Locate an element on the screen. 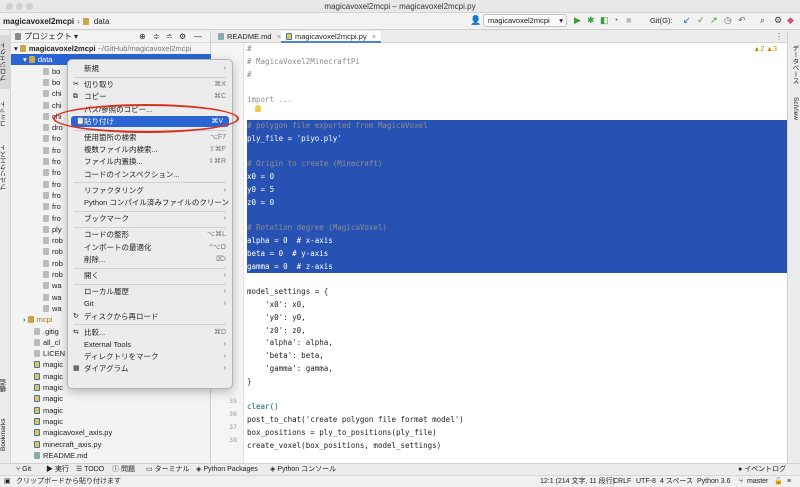 Image resolution: width=800 pixels, height=487 pixels. menu-item: ⧉ コピー ⌘C is located at coordinates (150, 97).